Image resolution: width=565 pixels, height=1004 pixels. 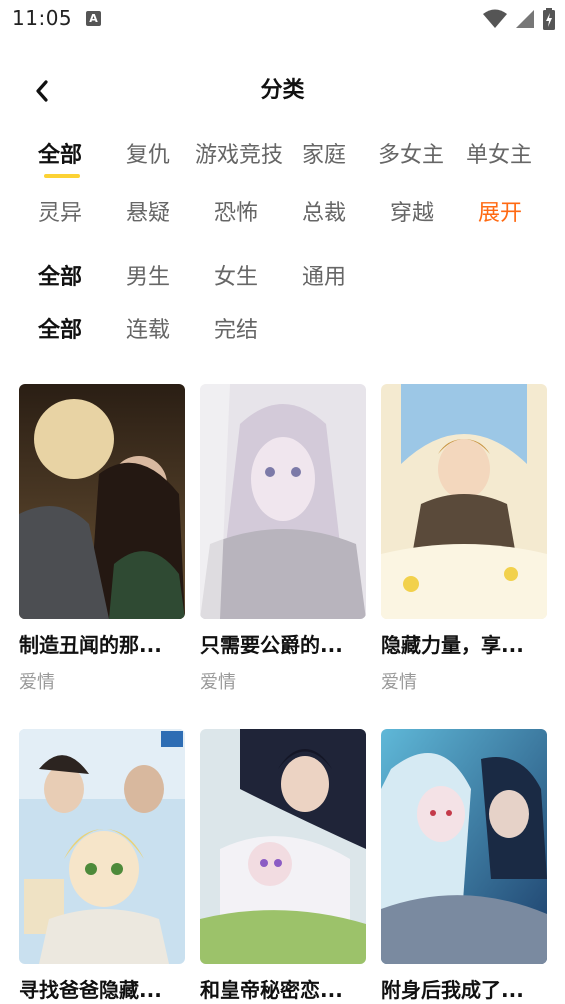 What do you see at coordinates (60, 275) in the screenshot?
I see `filter-audience-all: 全部` at bounding box center [60, 275].